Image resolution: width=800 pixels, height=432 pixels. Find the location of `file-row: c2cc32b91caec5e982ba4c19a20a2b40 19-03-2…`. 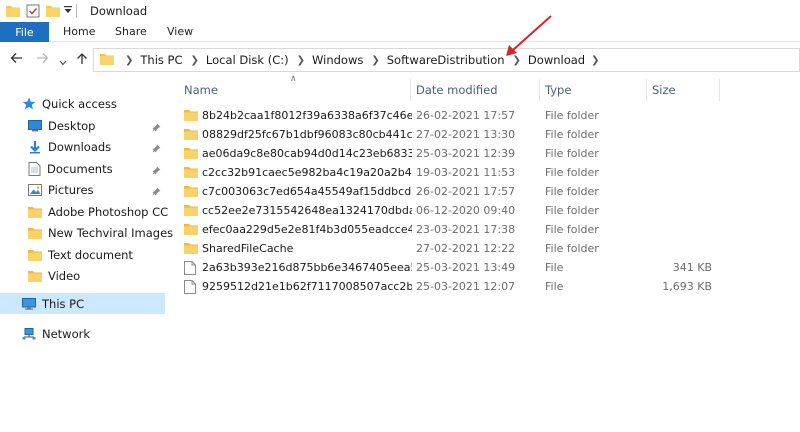

file-row: c2cc32b91caec5e982ba4c19a20a2b40 19-03-2… is located at coordinates (446, 173).